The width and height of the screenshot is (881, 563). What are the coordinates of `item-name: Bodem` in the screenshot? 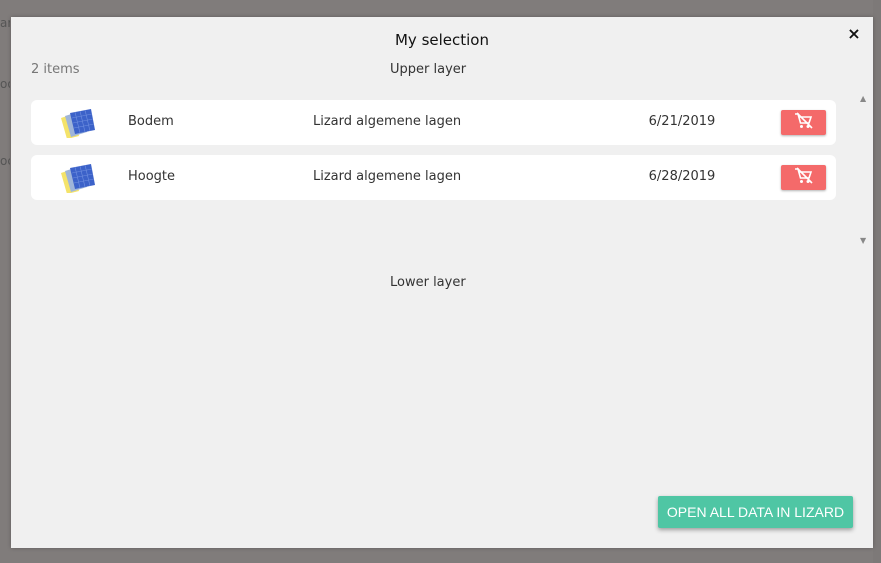 It's located at (151, 121).